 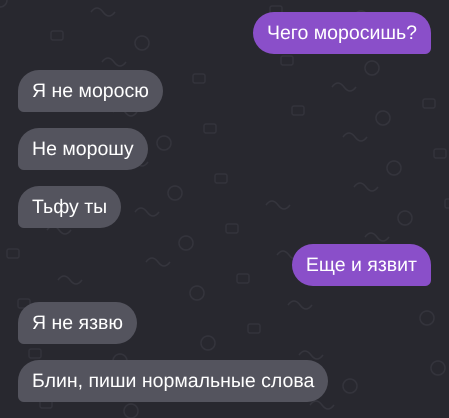 I want to click on incoming-message: Я не моросю, so click(x=90, y=91).